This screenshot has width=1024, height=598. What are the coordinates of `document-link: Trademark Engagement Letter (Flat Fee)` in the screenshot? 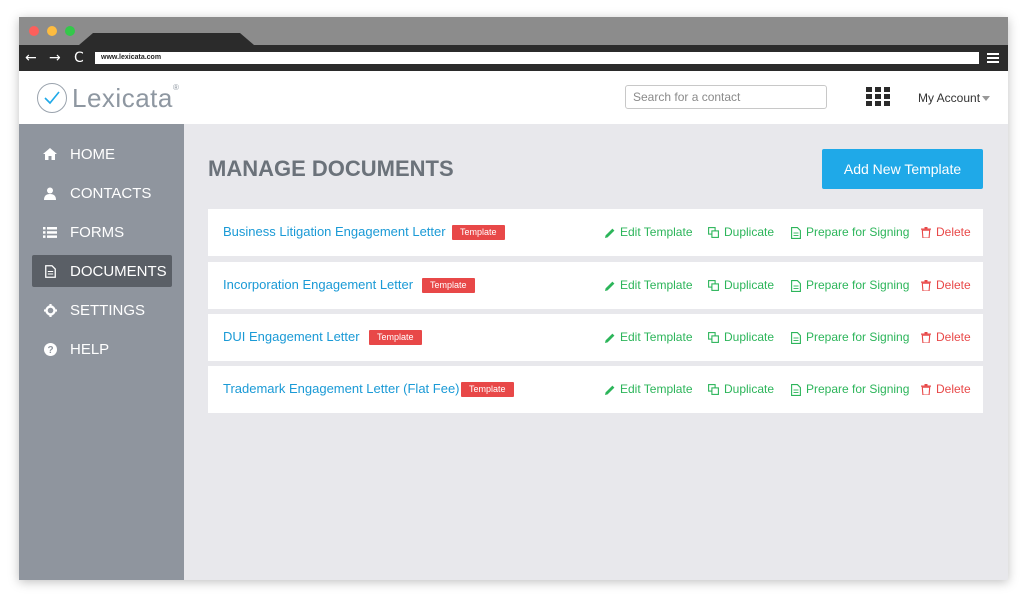 It's located at (341, 389).